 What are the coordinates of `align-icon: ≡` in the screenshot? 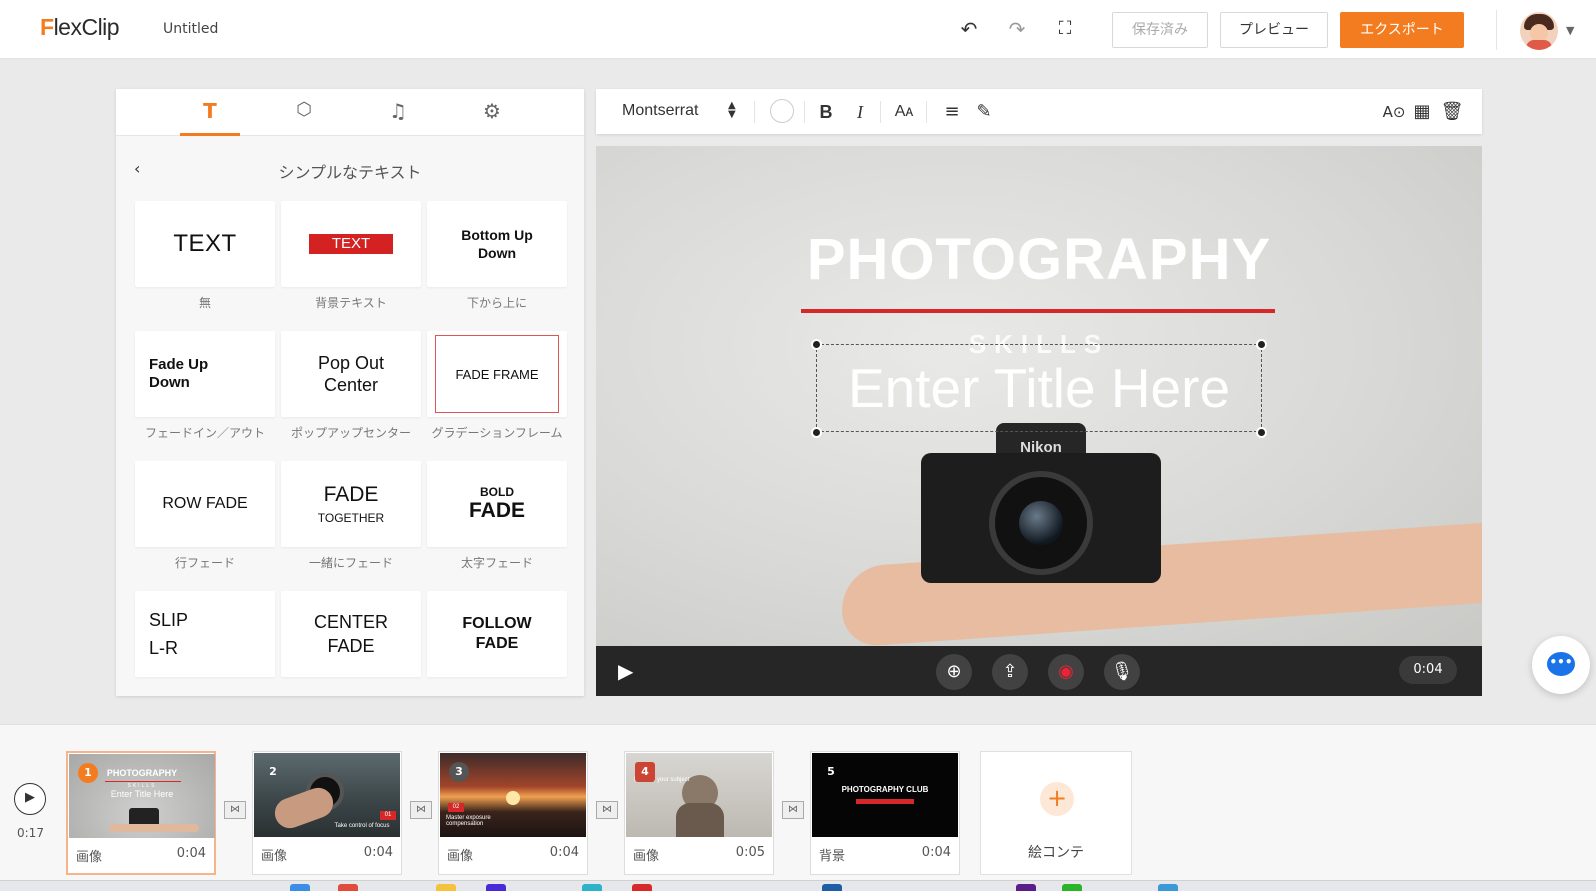 It's located at (952, 112).